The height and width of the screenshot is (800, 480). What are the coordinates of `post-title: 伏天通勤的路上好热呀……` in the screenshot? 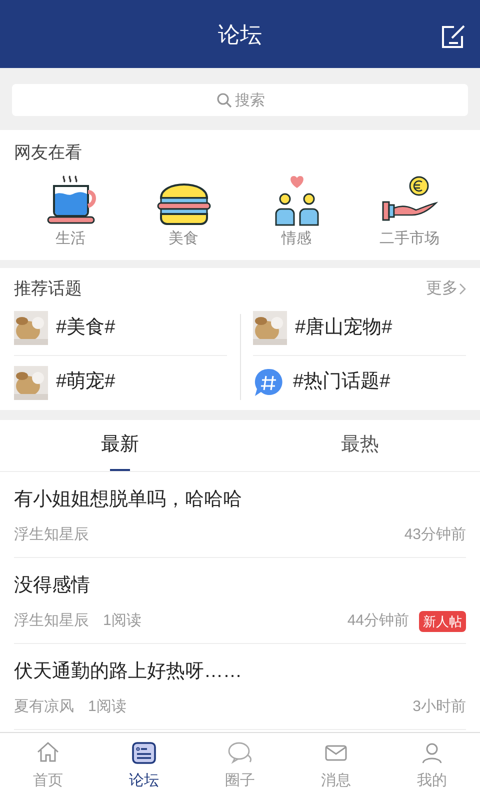 It's located at (240, 672).